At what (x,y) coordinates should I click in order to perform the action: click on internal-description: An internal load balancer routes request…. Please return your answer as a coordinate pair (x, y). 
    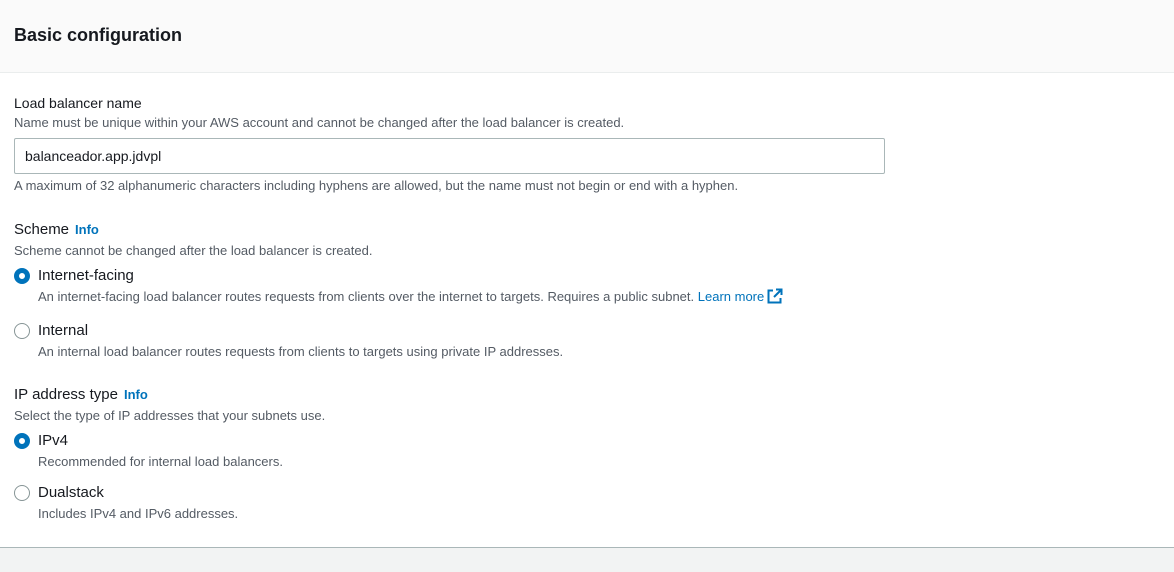
    Looking at the image, I should click on (301, 351).